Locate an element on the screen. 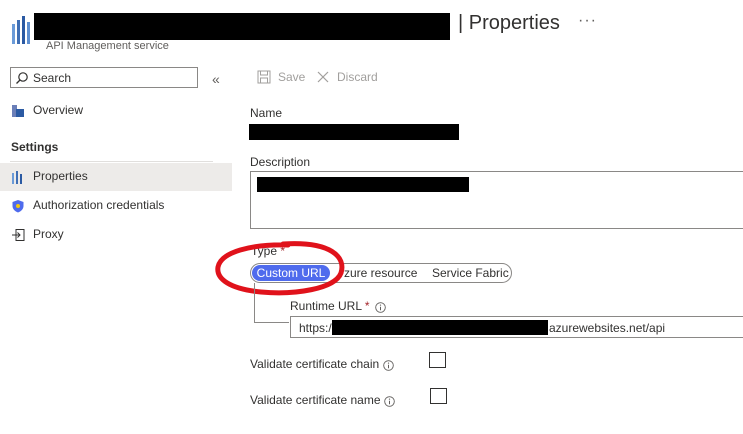  redacted-description-value is located at coordinates (363, 184).